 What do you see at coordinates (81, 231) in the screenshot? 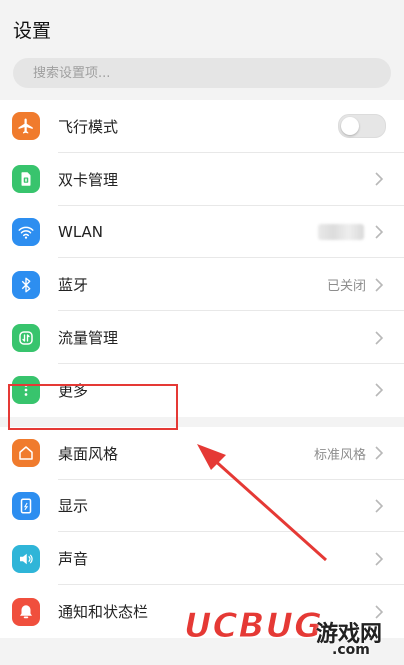
I see `settings-row-label: WLAN` at bounding box center [81, 231].